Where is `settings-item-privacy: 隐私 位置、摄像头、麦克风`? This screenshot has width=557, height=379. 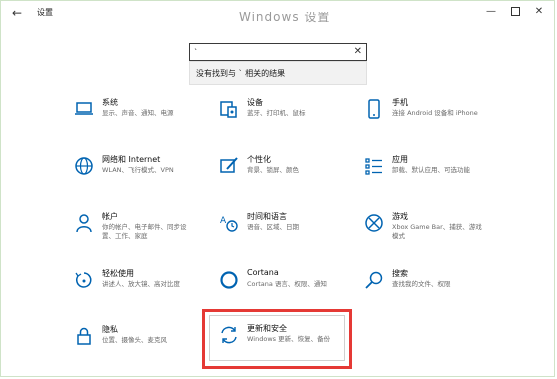 settings-item-privacy: 隐私 位置、摄像头、麦克风 is located at coordinates (144, 346).